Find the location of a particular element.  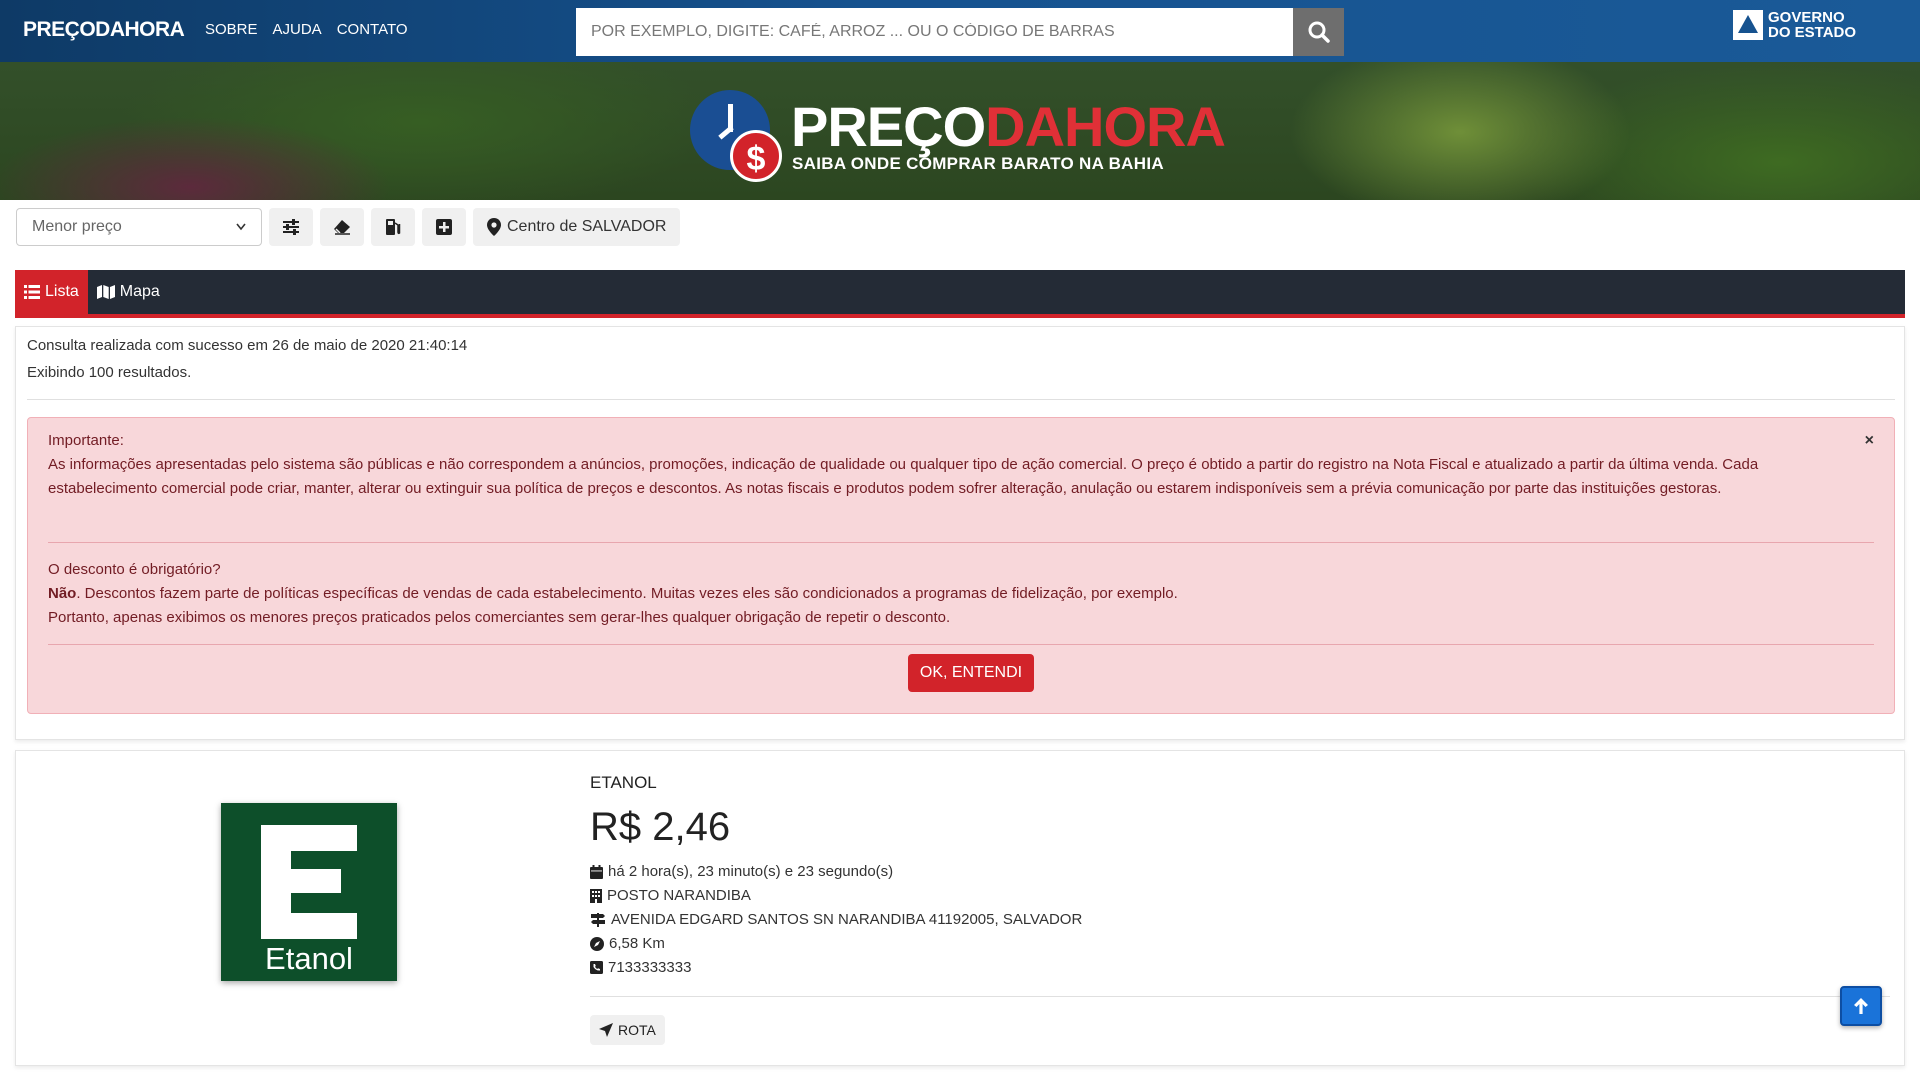

detail-store: POSTO NARANDIBA is located at coordinates (670, 895).